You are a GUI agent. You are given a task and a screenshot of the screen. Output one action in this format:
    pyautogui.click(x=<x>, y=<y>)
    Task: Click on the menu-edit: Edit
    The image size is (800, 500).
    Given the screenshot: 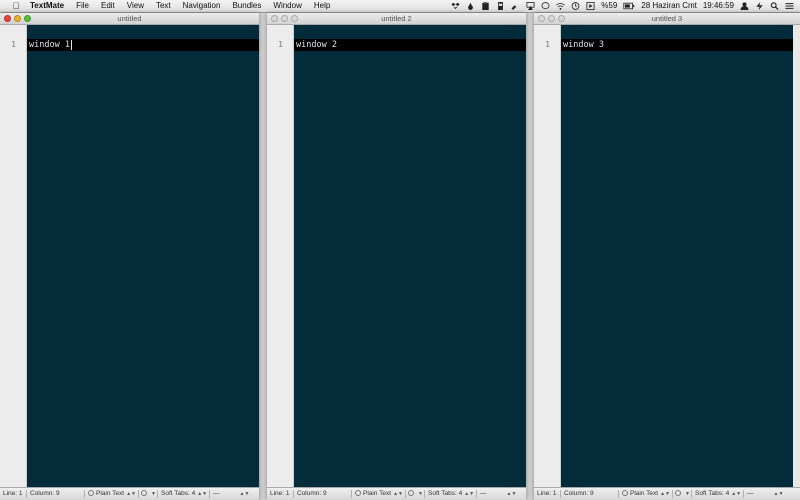 What is the action you would take?
    pyautogui.click(x=108, y=6)
    